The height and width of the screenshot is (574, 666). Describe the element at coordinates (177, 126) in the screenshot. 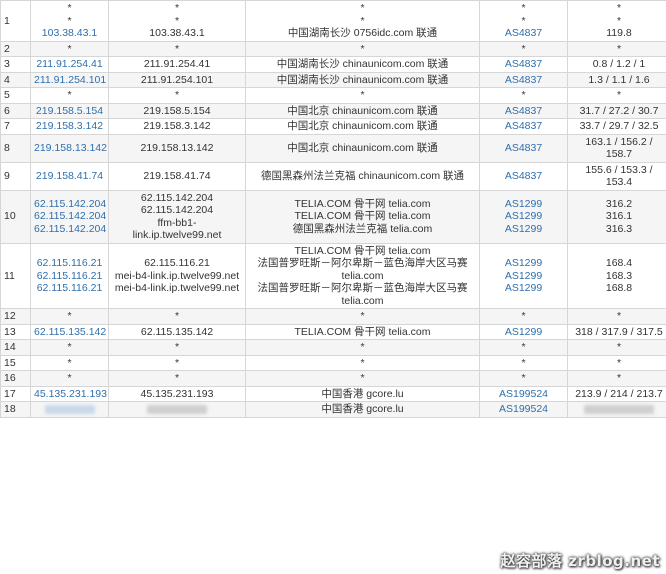

I see `hostname-text: 219.158.3.142` at that location.